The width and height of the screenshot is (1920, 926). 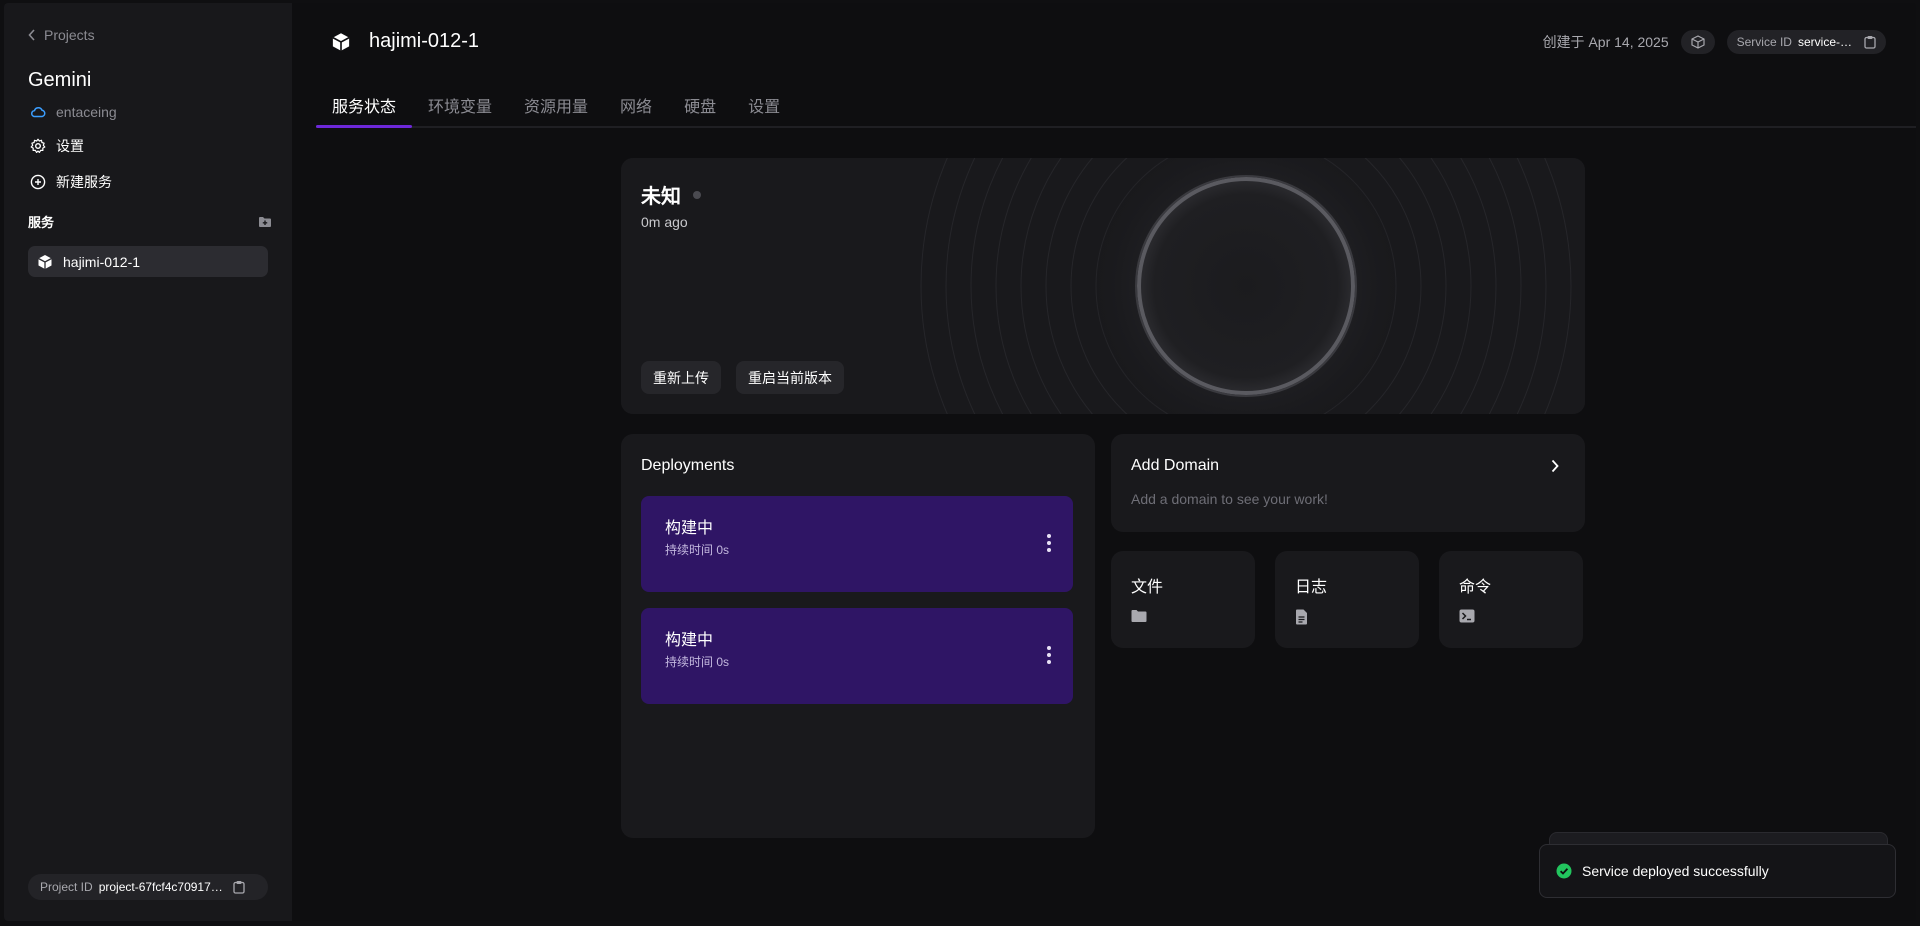 What do you see at coordinates (1116, 103) in the screenshot?
I see `tab-bar: 服务状态 环境变量 资源用量 网络 硬盘 设置` at bounding box center [1116, 103].